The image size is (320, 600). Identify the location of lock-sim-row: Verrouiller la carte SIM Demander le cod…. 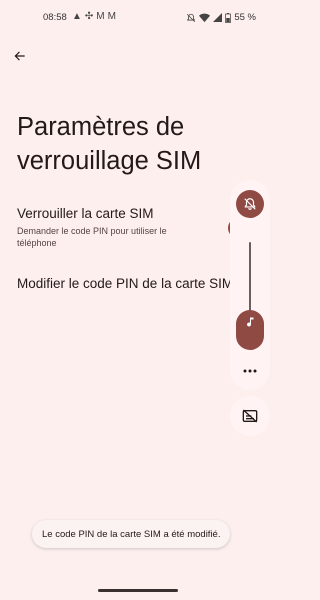
(124, 227).